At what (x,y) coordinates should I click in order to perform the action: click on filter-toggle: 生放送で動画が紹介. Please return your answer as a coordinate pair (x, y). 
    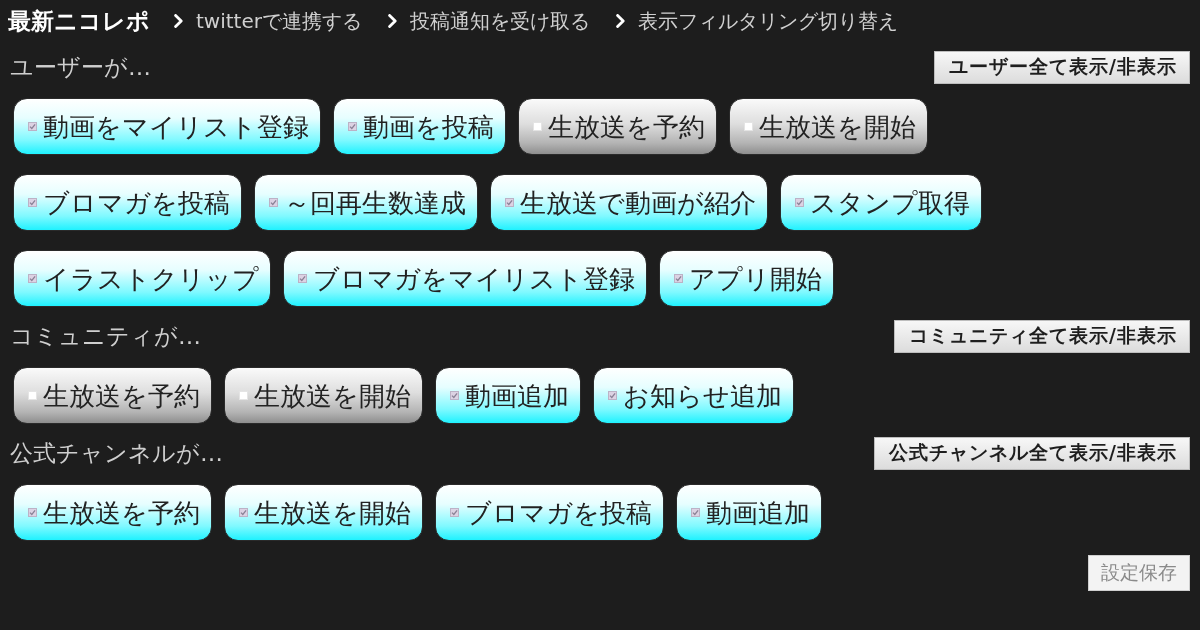
    Looking at the image, I should click on (629, 202).